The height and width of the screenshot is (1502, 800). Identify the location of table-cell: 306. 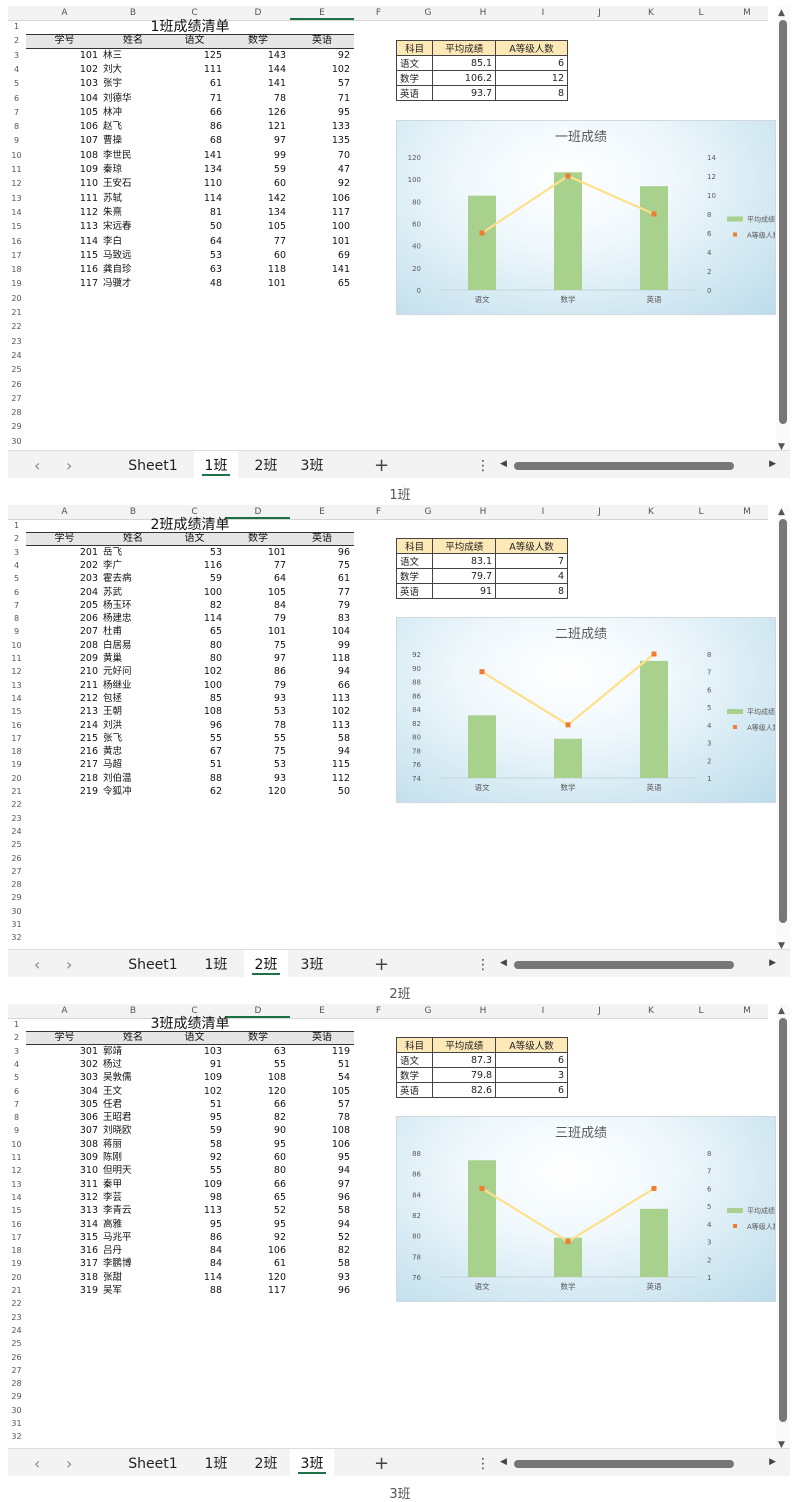
(62, 1117).